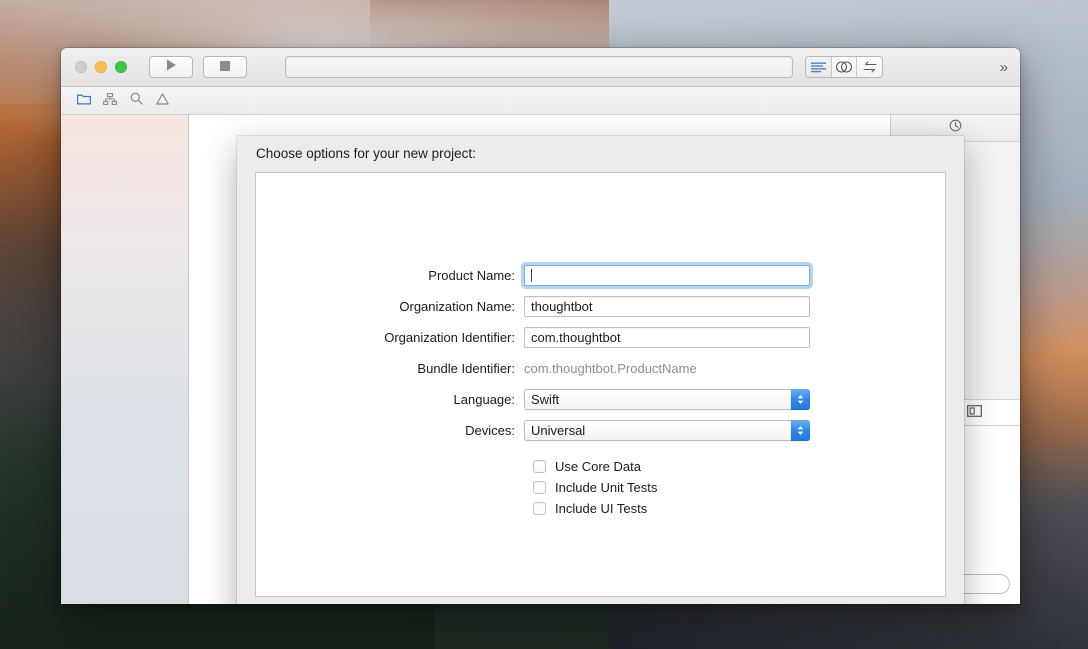 The image size is (1088, 649). What do you see at coordinates (490, 430) in the screenshot?
I see `devices-label: Devices:` at bounding box center [490, 430].